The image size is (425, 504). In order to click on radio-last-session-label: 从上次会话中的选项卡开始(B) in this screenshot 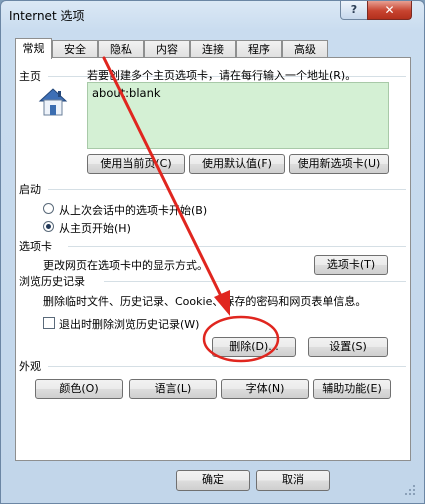, I will do `click(133, 210)`.